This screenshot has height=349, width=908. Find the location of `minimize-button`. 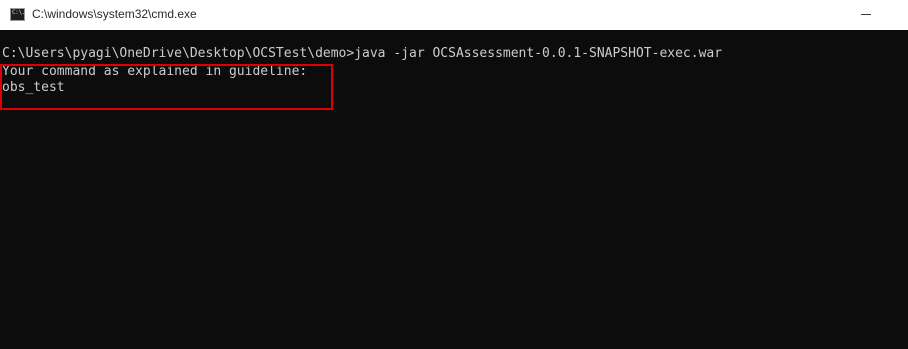

minimize-button is located at coordinates (870, 15).